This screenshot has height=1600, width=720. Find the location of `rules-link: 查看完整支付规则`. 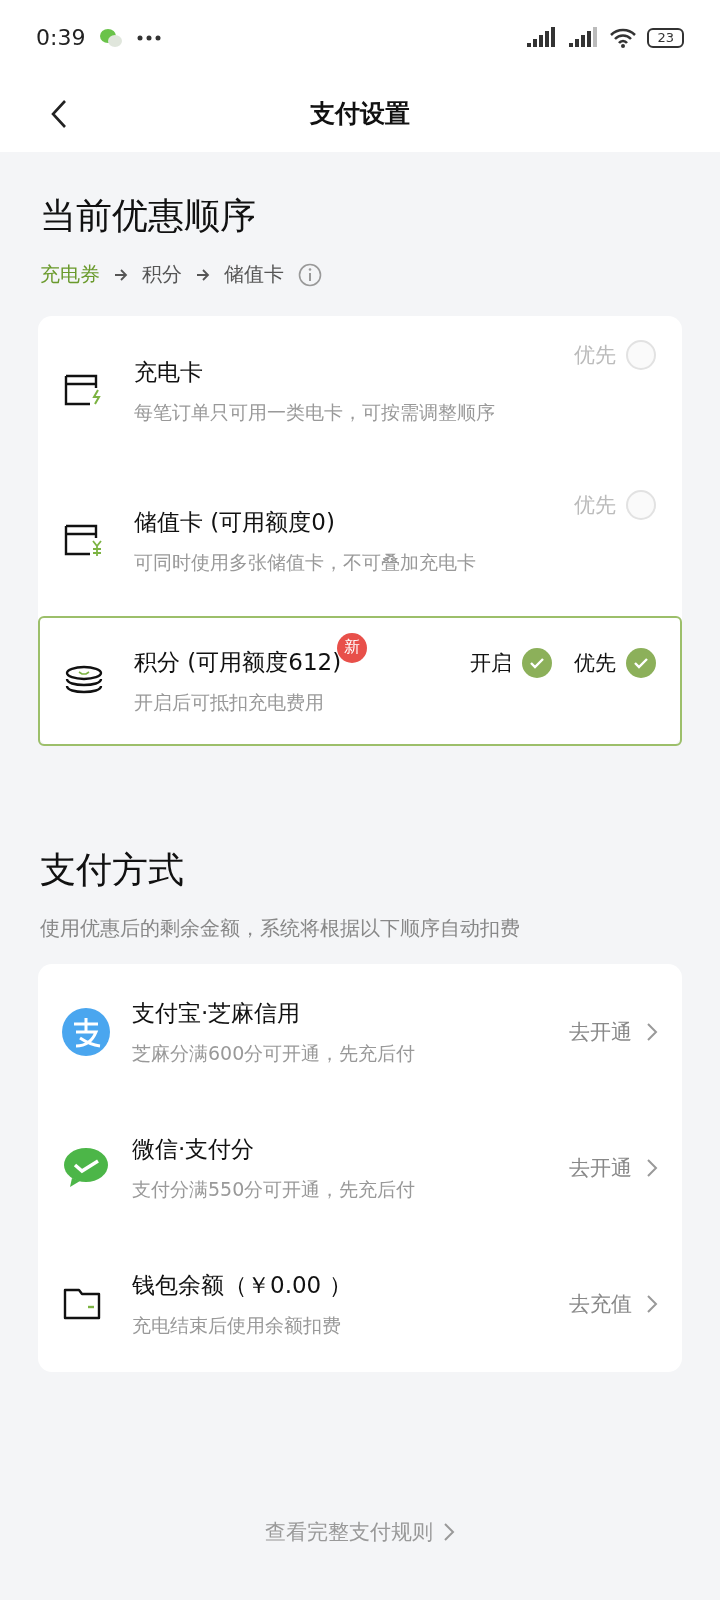

rules-link: 查看完整支付规则 is located at coordinates (360, 1532).